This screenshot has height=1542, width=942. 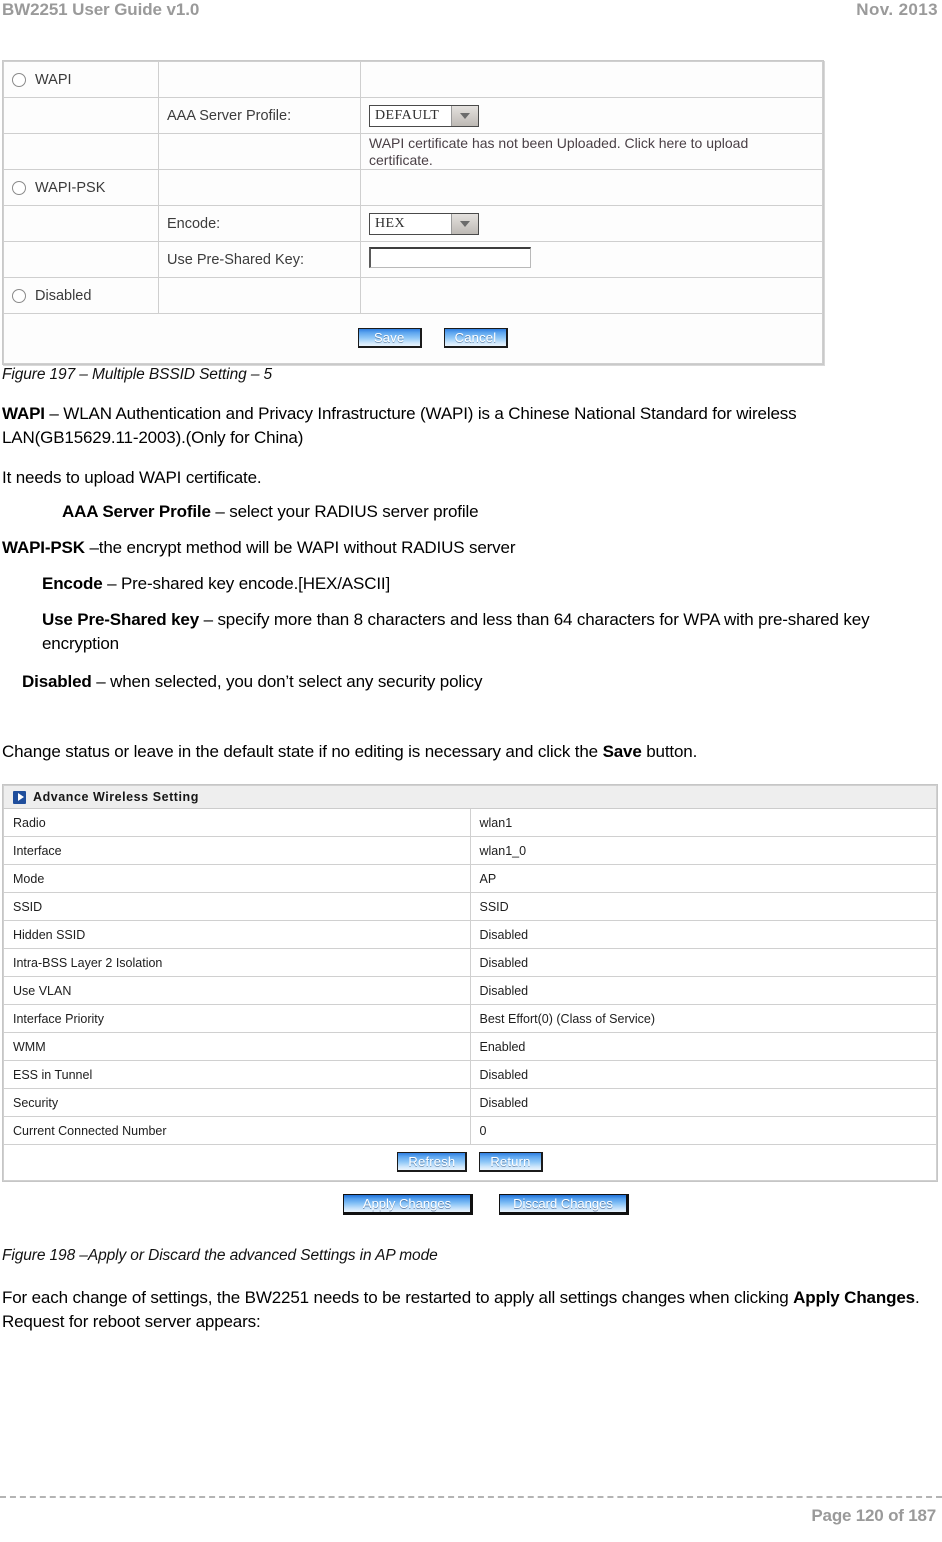 I want to click on row-label-interface: Interface, so click(x=237, y=850).